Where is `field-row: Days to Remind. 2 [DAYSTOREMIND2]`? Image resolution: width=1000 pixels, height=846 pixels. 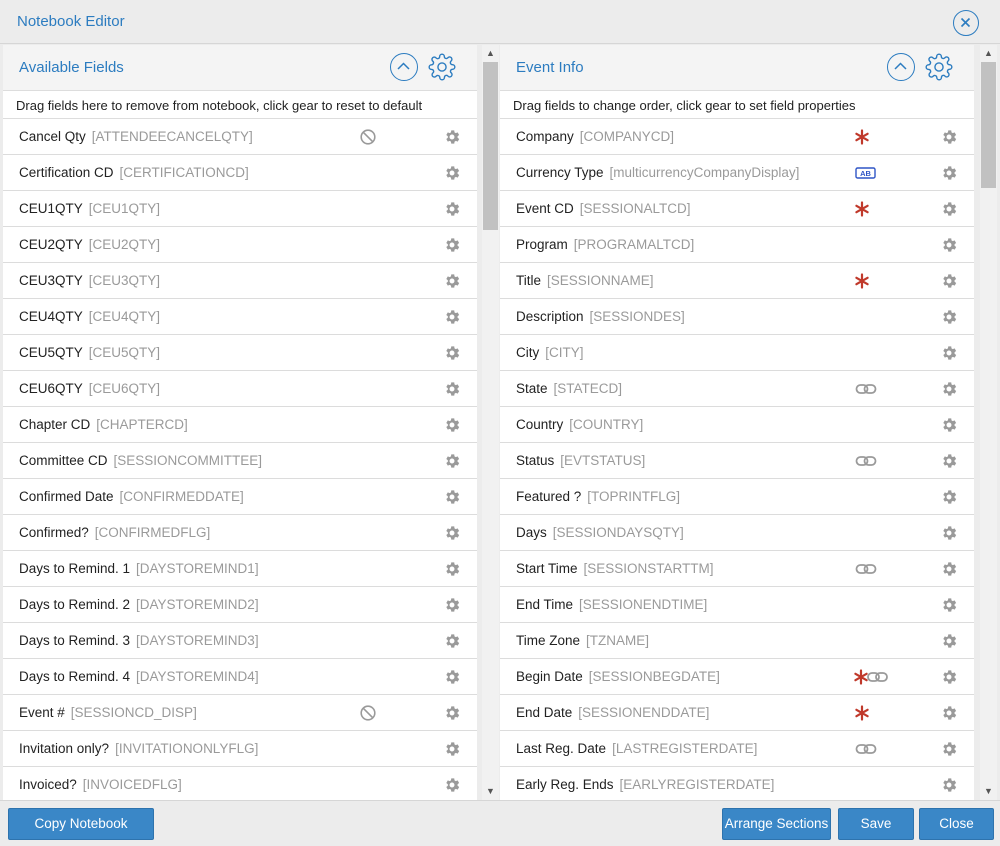
field-row: Days to Remind. 2 [DAYSTOREMIND2] is located at coordinates (240, 605).